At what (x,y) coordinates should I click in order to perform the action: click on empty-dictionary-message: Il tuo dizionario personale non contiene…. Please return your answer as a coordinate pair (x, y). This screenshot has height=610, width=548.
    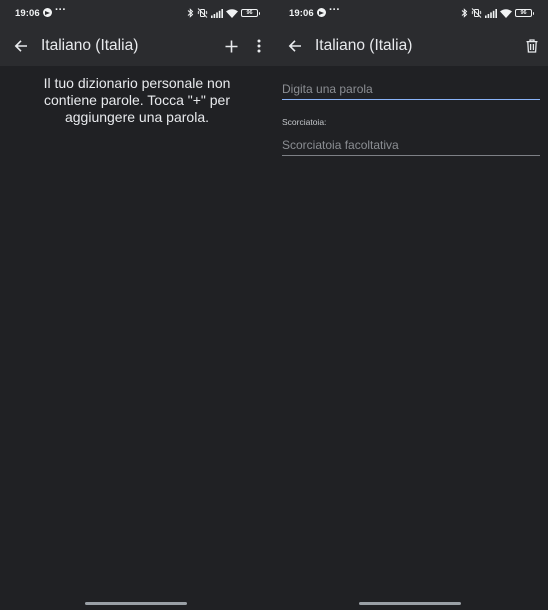
    Looking at the image, I should click on (137, 100).